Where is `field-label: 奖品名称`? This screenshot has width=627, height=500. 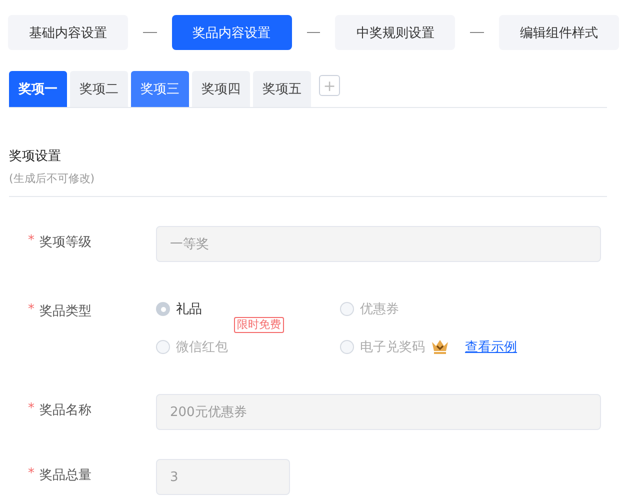
field-label: 奖品名称 is located at coordinates (66, 410).